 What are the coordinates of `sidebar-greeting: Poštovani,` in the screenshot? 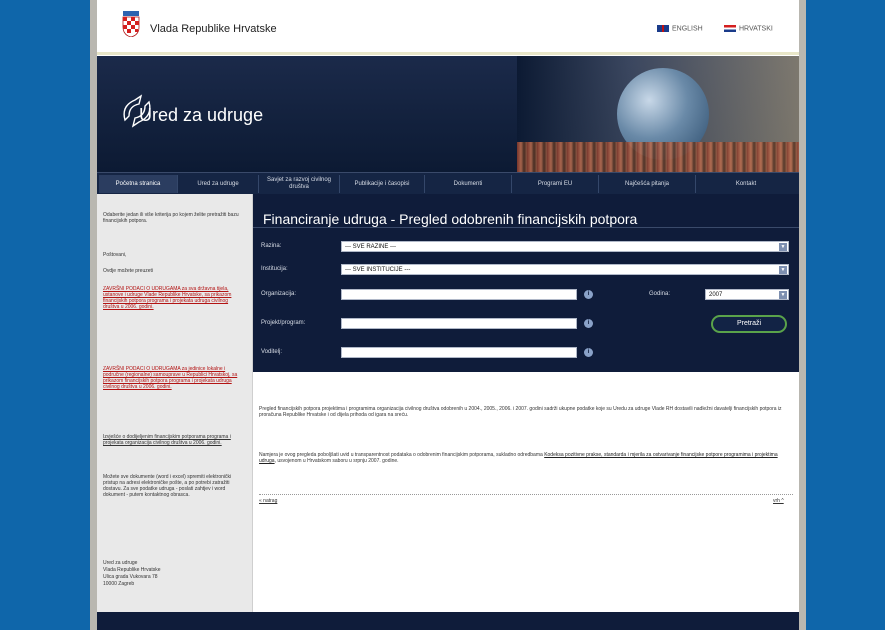 It's located at (115, 255).